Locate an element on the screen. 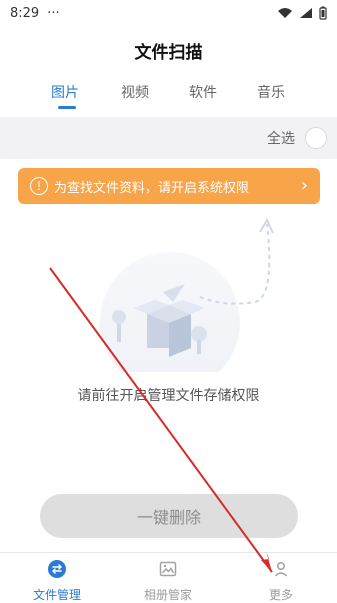 The image size is (337, 603). select-all-label: 全选 is located at coordinates (281, 138).